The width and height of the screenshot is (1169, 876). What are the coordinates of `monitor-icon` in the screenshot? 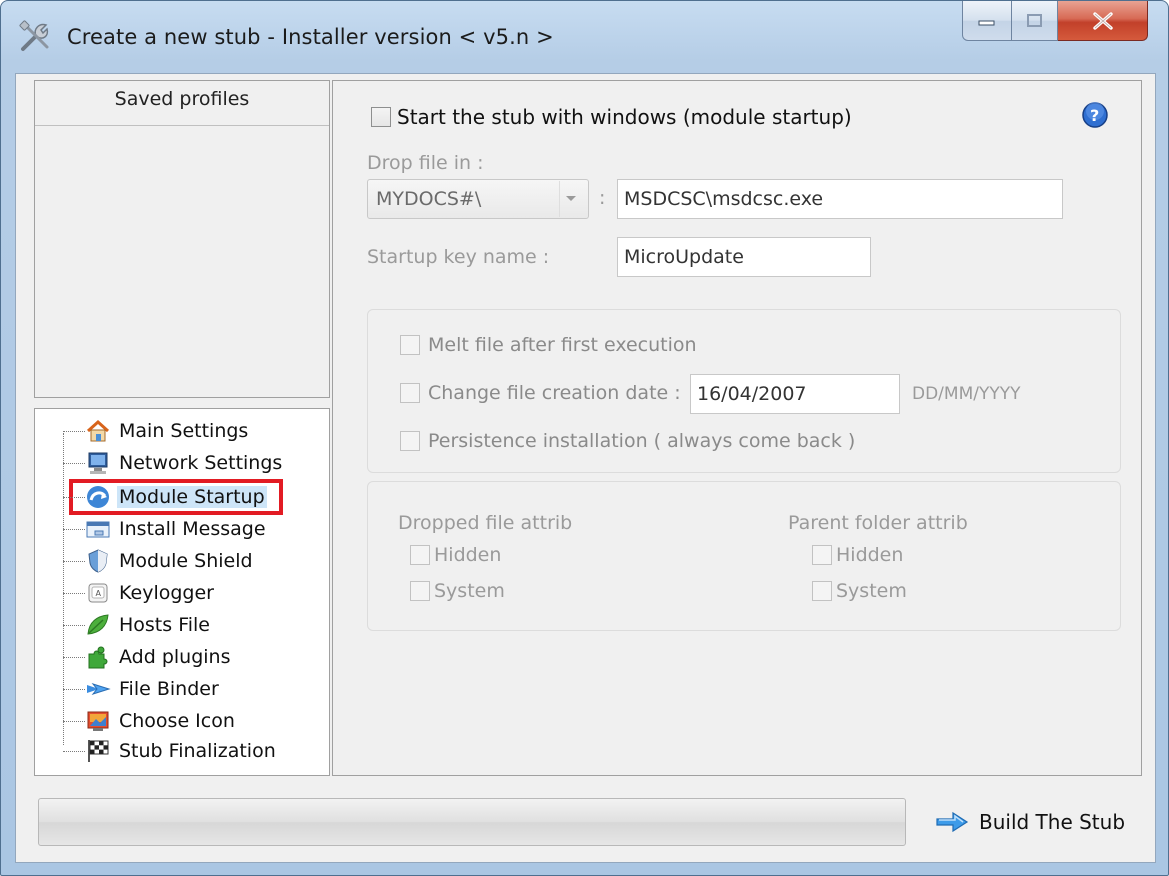 It's located at (98, 463).